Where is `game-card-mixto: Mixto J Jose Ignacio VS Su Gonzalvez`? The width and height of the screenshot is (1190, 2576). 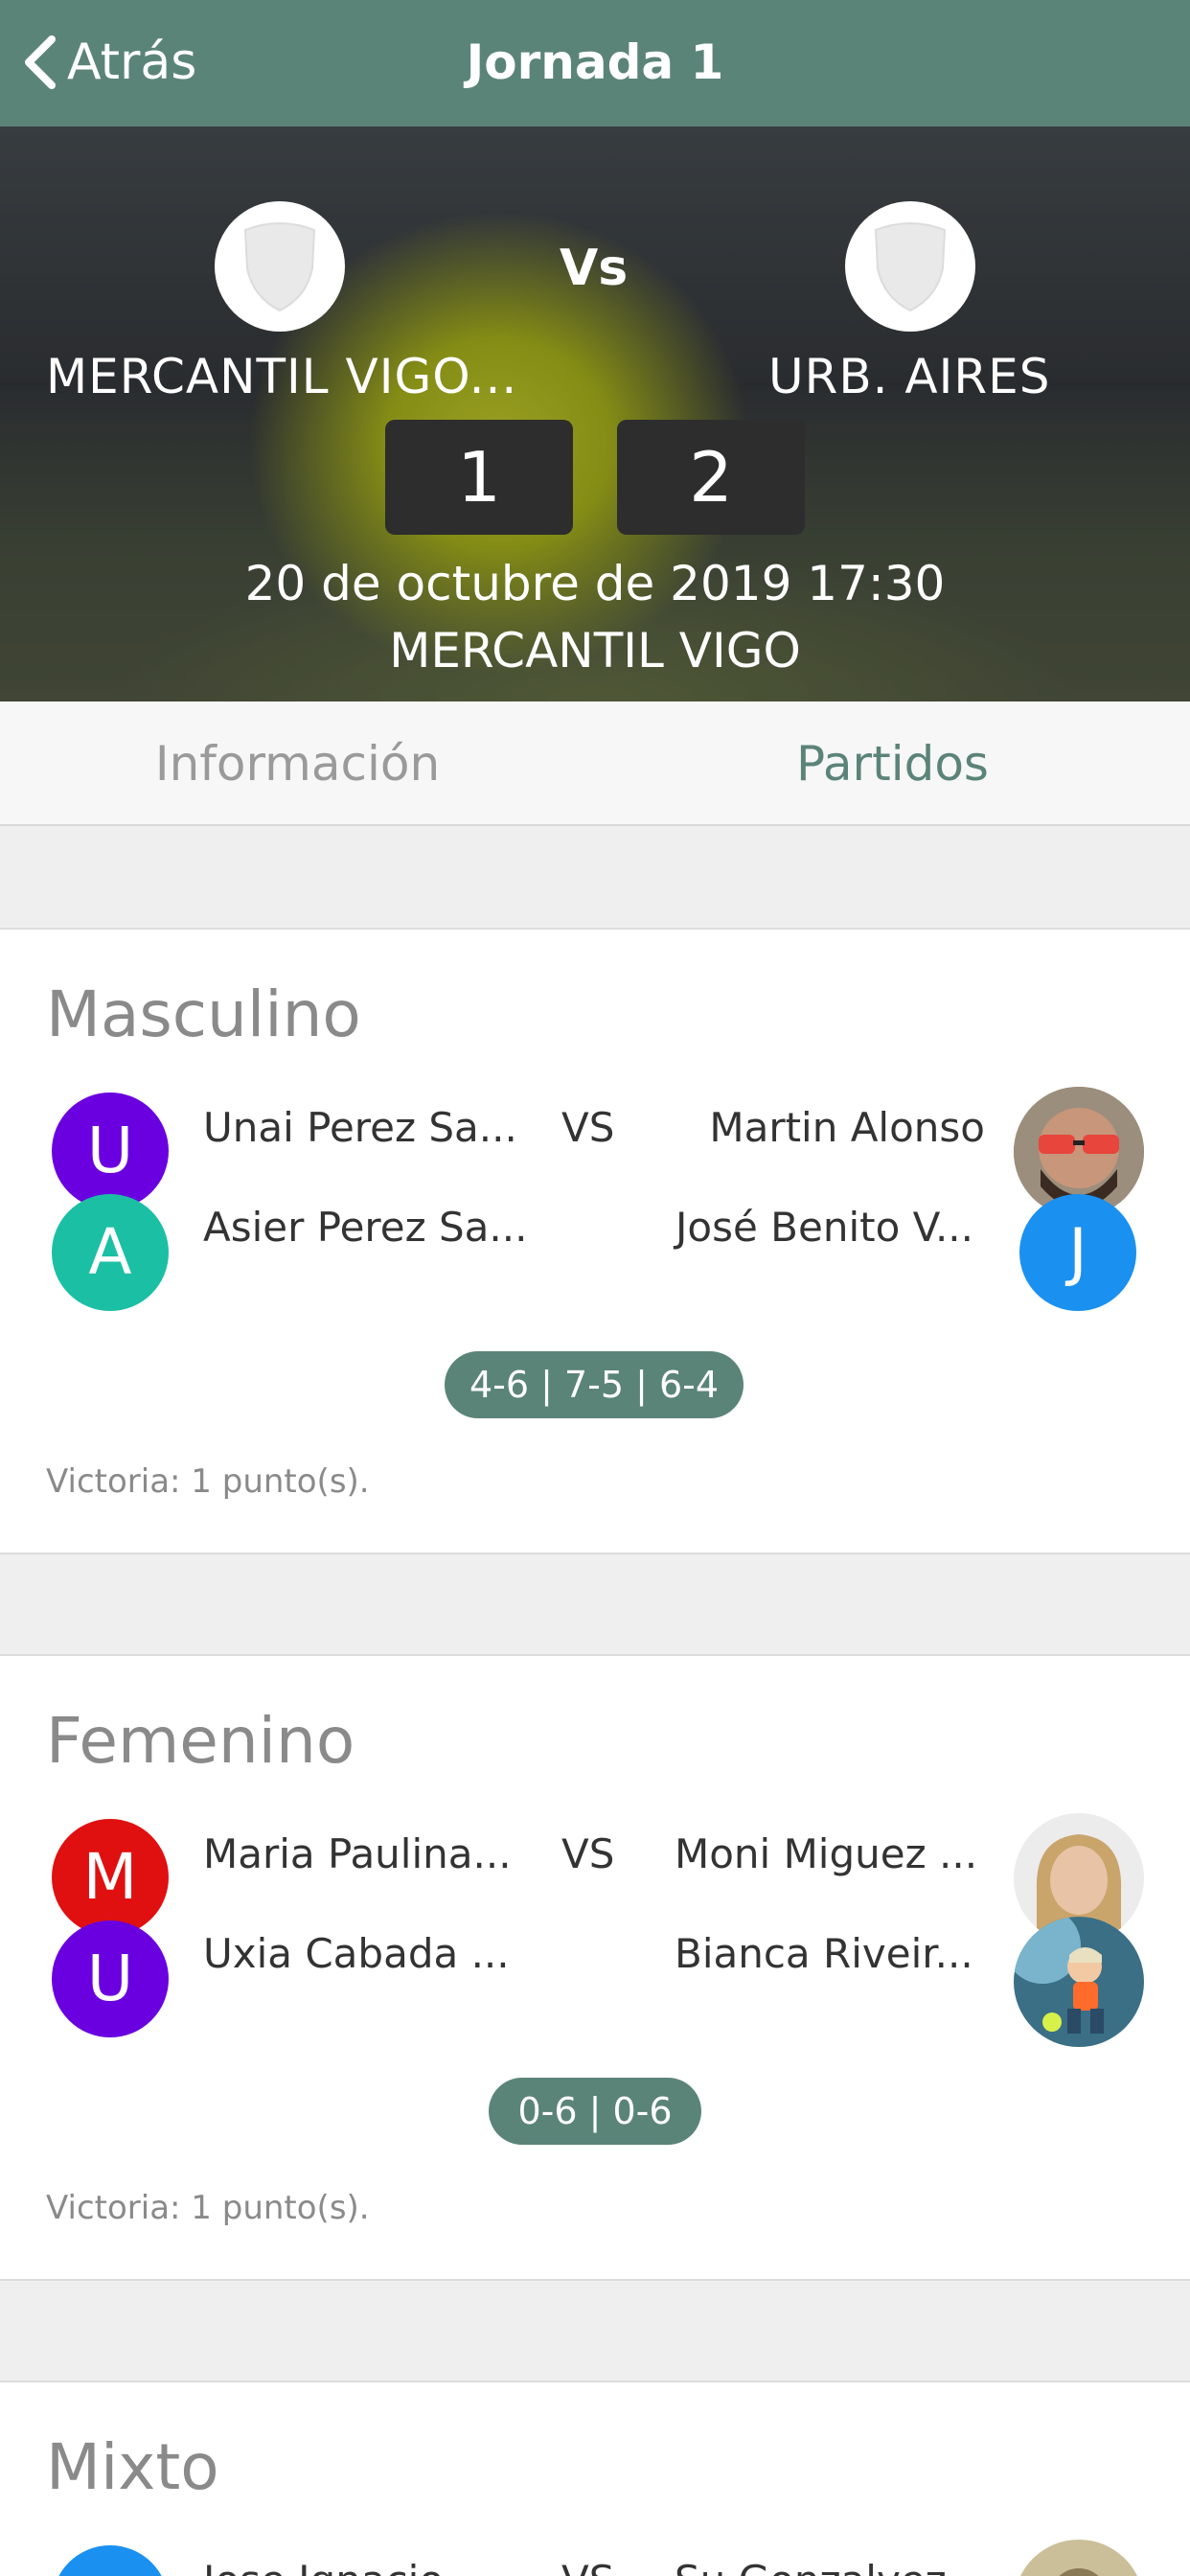
game-card-mixto: Mixto J Jose Ignacio VS Su Gonzalvez is located at coordinates (595, 2478).